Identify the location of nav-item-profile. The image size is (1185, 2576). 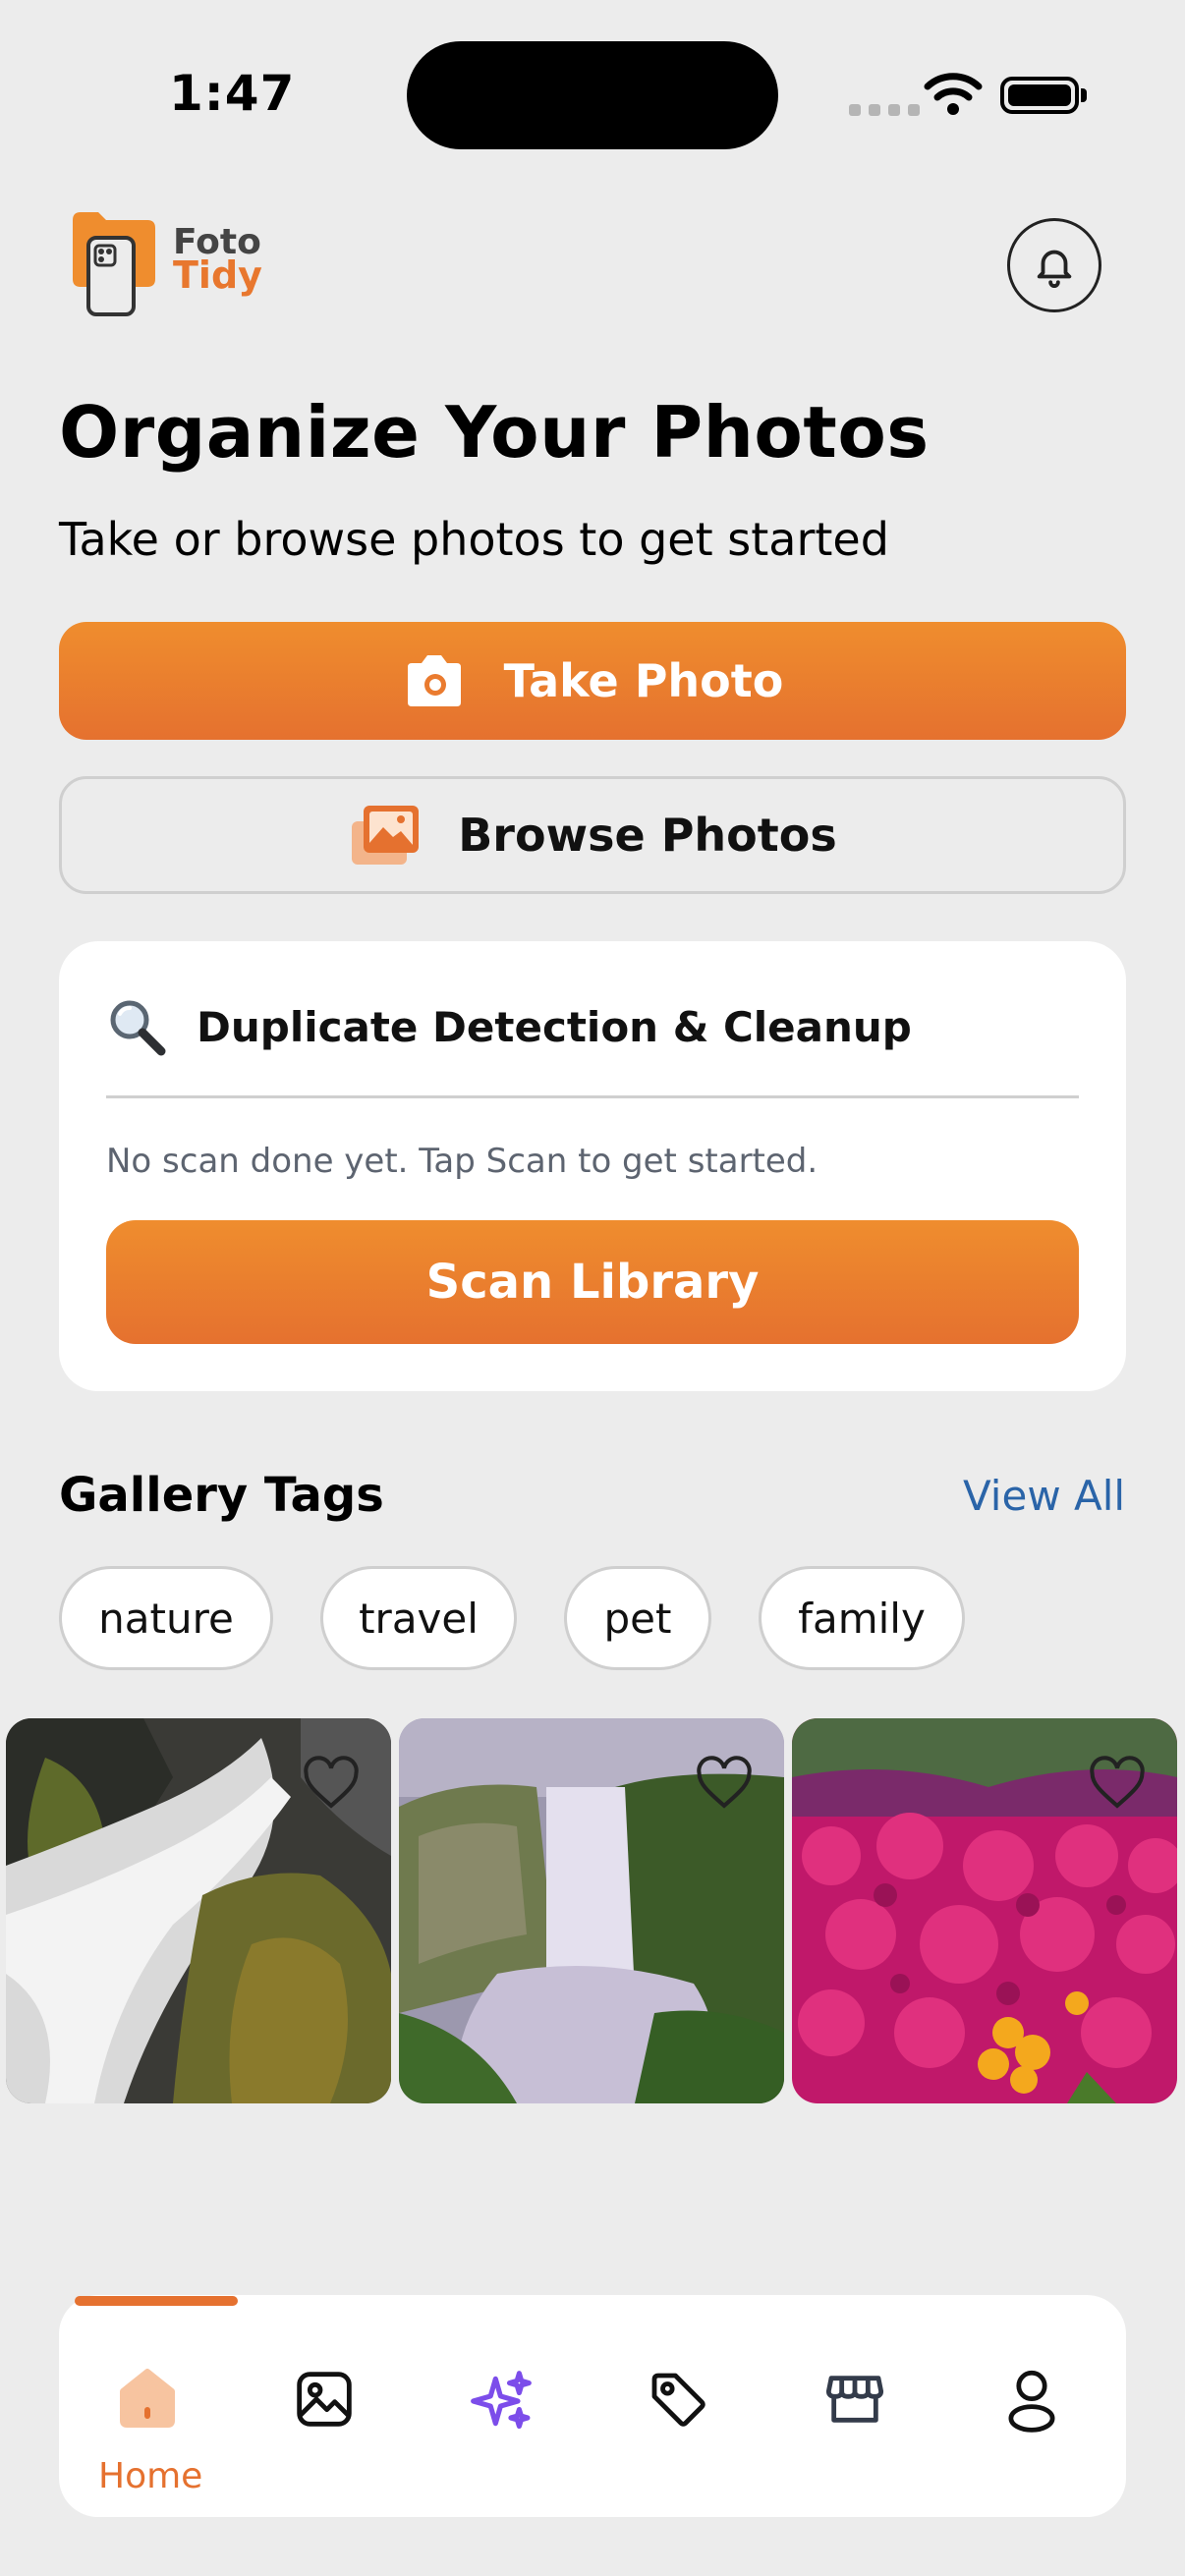
(1032, 2387).